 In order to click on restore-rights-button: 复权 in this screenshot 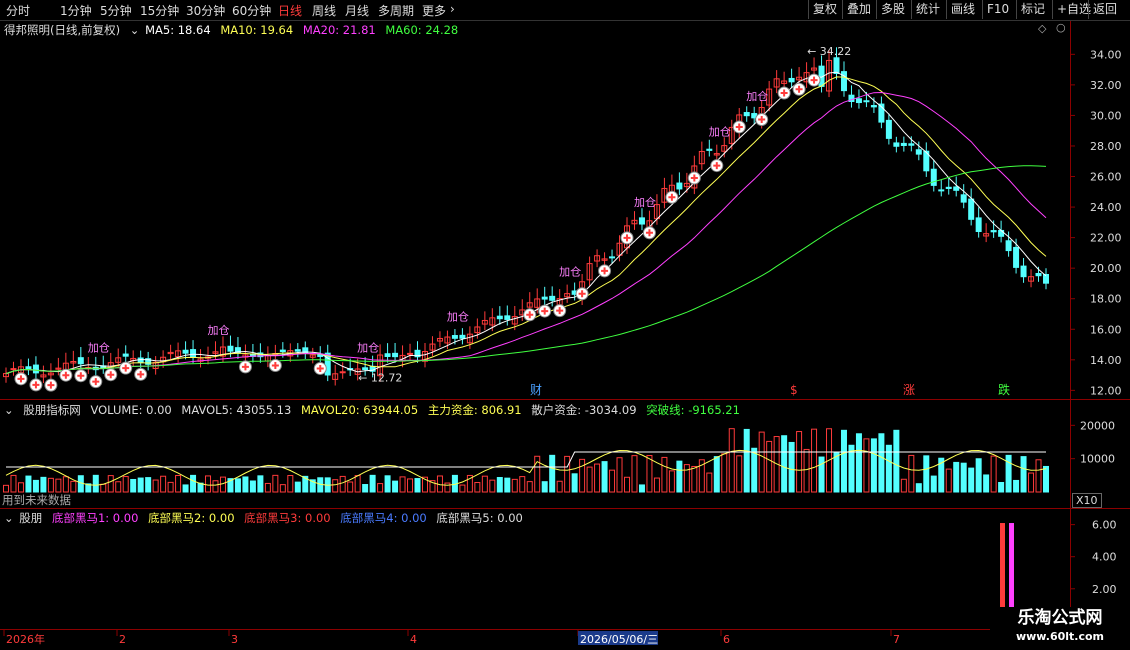, I will do `click(824, 9)`.